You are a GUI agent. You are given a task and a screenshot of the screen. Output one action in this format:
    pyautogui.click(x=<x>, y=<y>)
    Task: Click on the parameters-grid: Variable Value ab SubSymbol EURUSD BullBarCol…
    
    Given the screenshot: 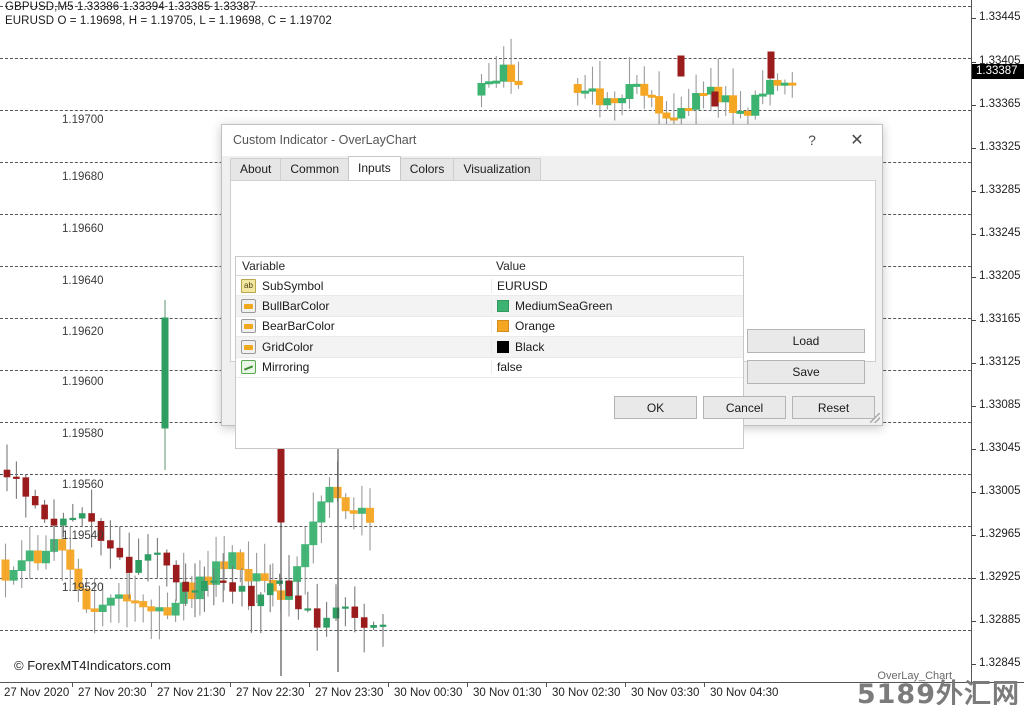 What is the action you would take?
    pyautogui.click(x=489, y=352)
    